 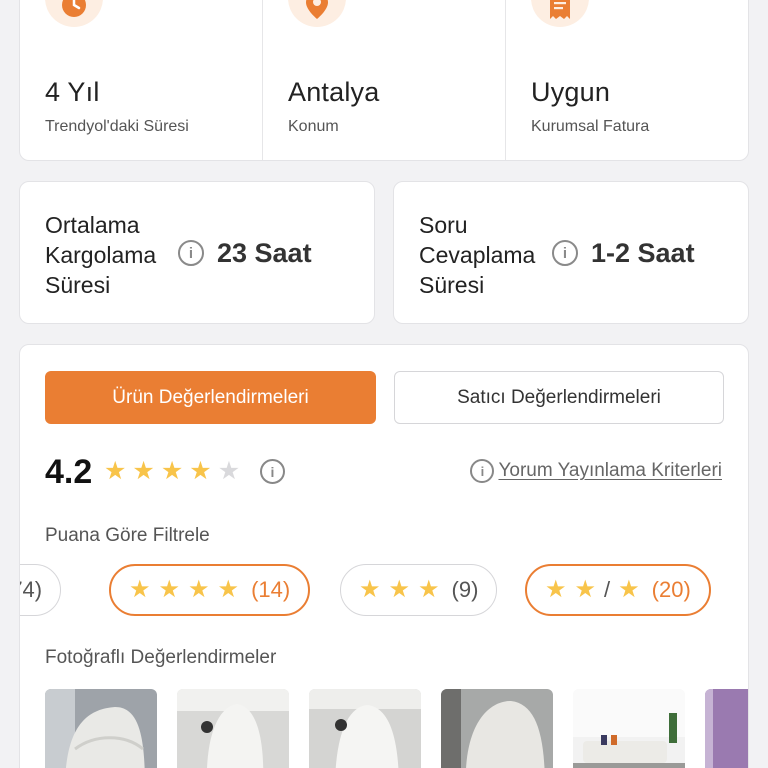 I want to click on answer-time-value: 1-2 Saat, so click(x=643, y=253).